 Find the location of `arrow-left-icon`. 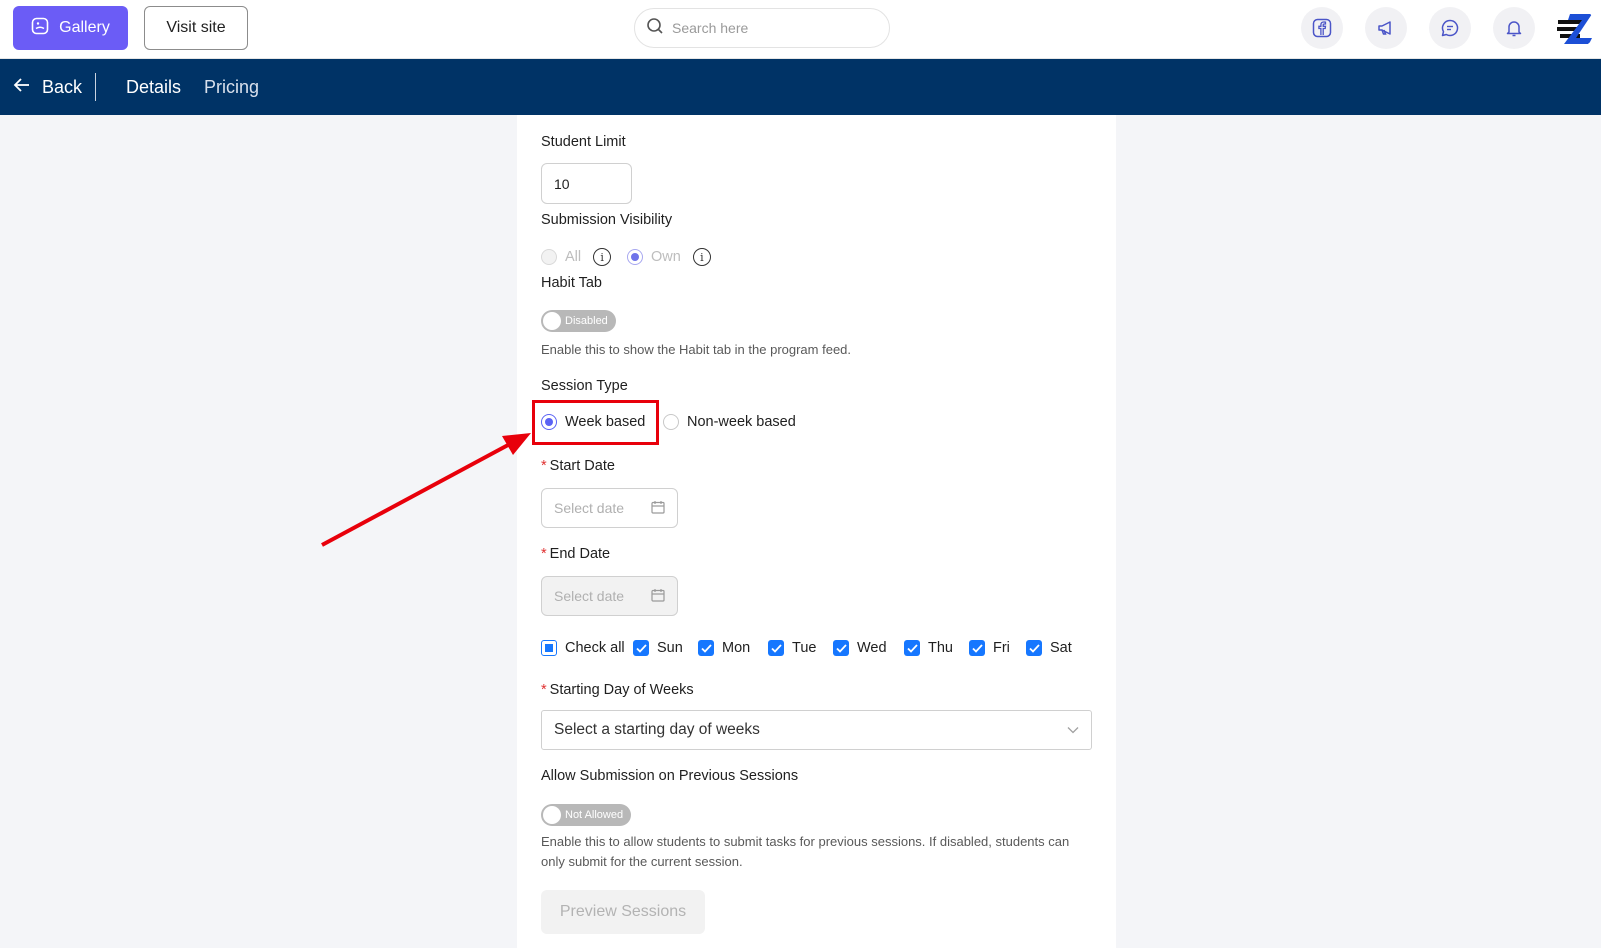

arrow-left-icon is located at coordinates (22, 87).